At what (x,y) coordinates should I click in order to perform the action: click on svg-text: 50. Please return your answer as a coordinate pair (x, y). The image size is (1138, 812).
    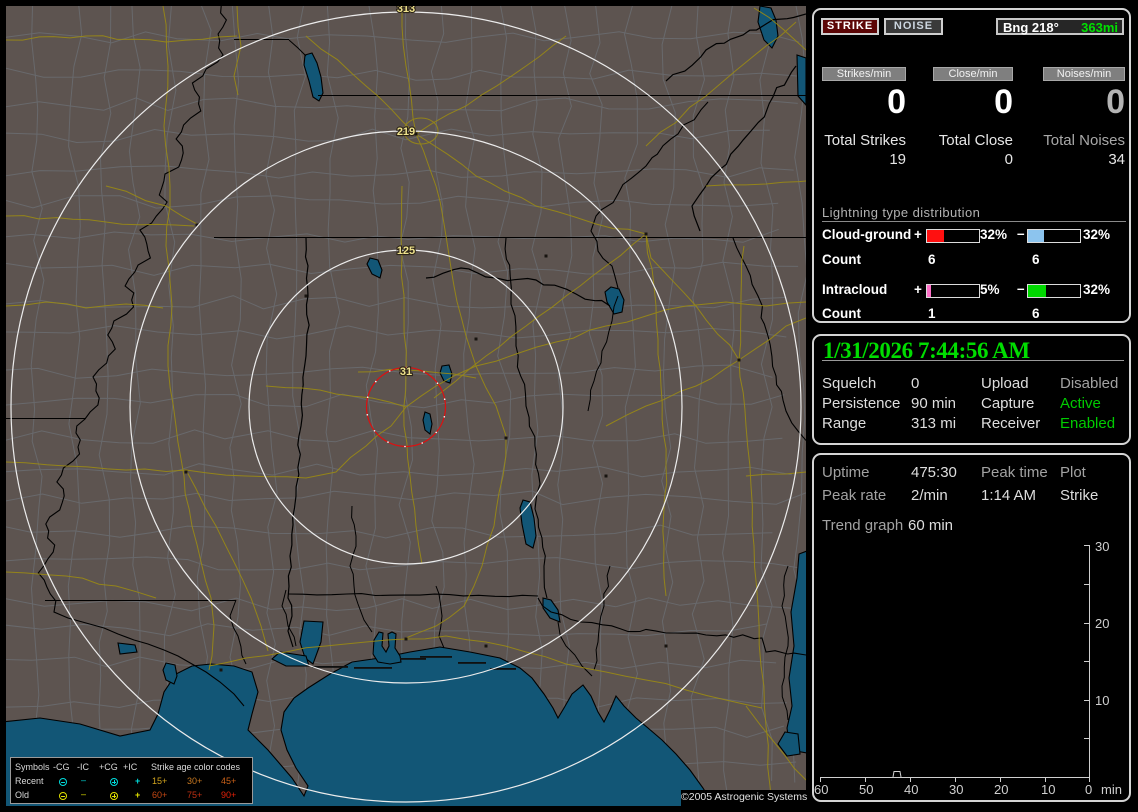
    Looking at the image, I should click on (866, 789).